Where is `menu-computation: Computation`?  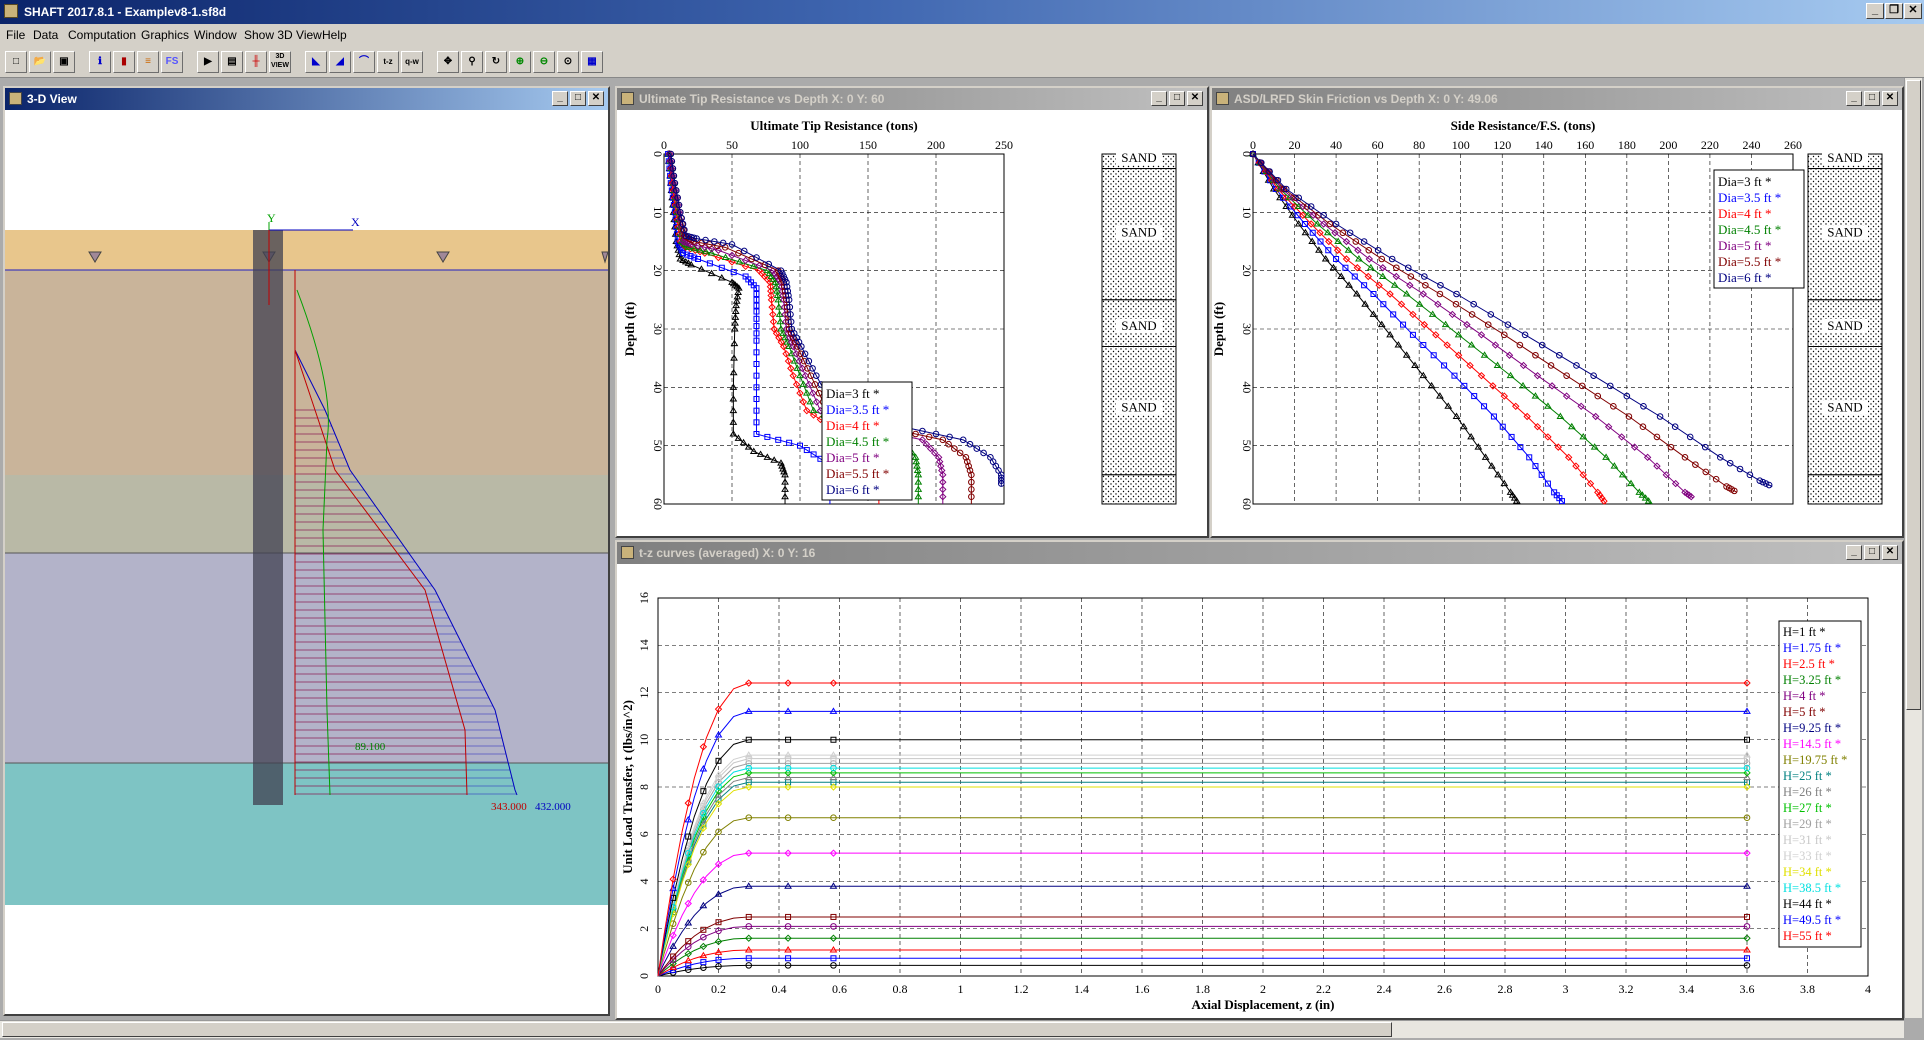 menu-computation: Computation is located at coordinates (102, 35).